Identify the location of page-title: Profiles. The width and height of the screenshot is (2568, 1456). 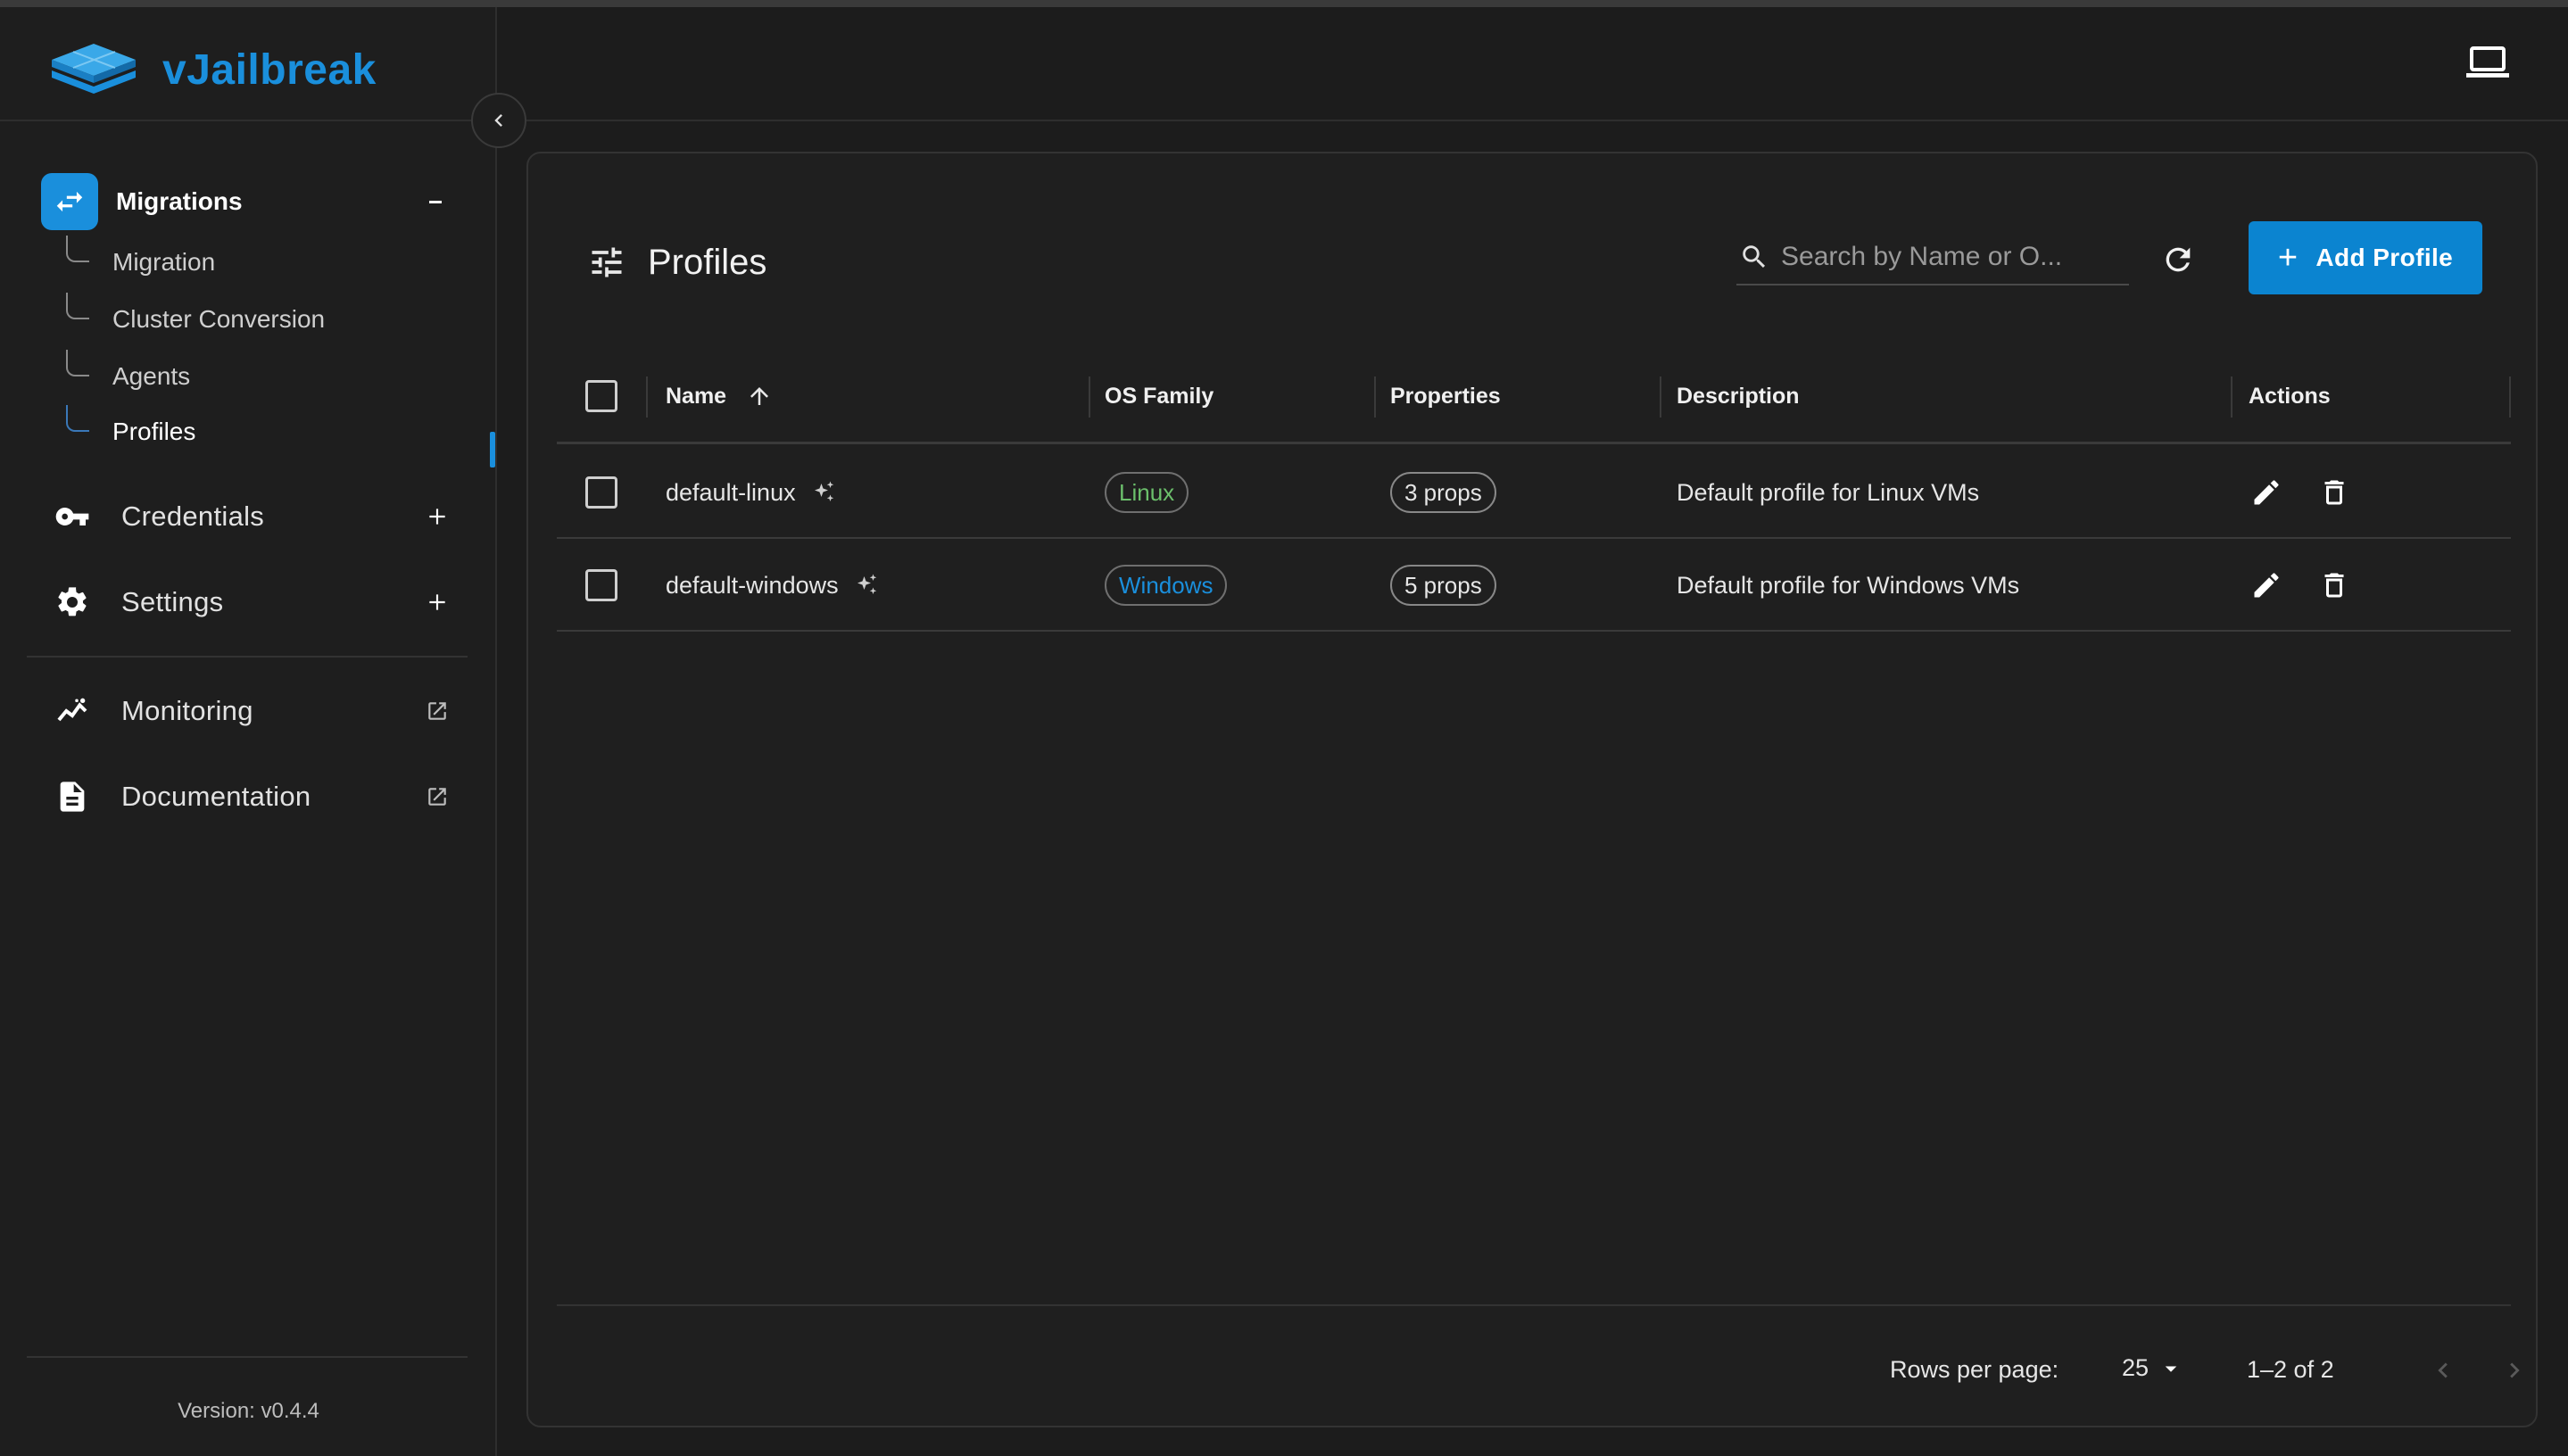
(707, 262).